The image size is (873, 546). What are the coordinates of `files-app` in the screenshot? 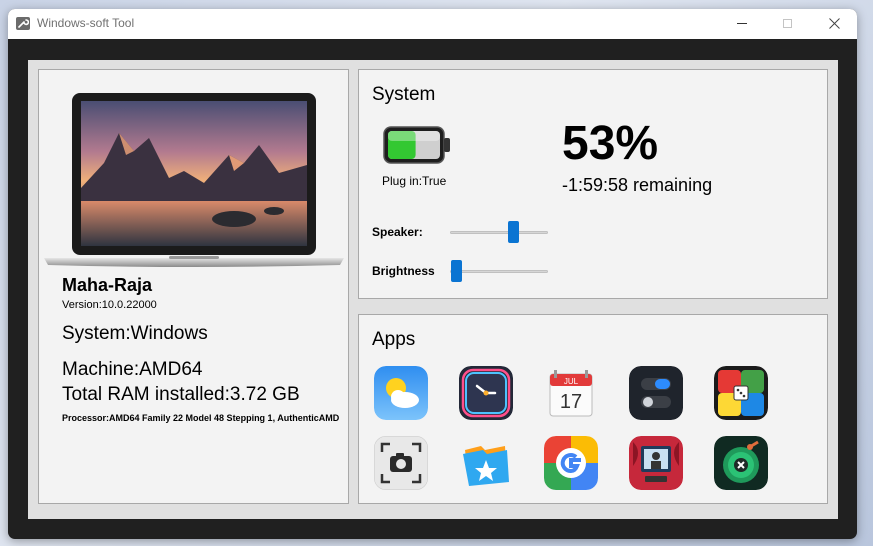 It's located at (486, 463).